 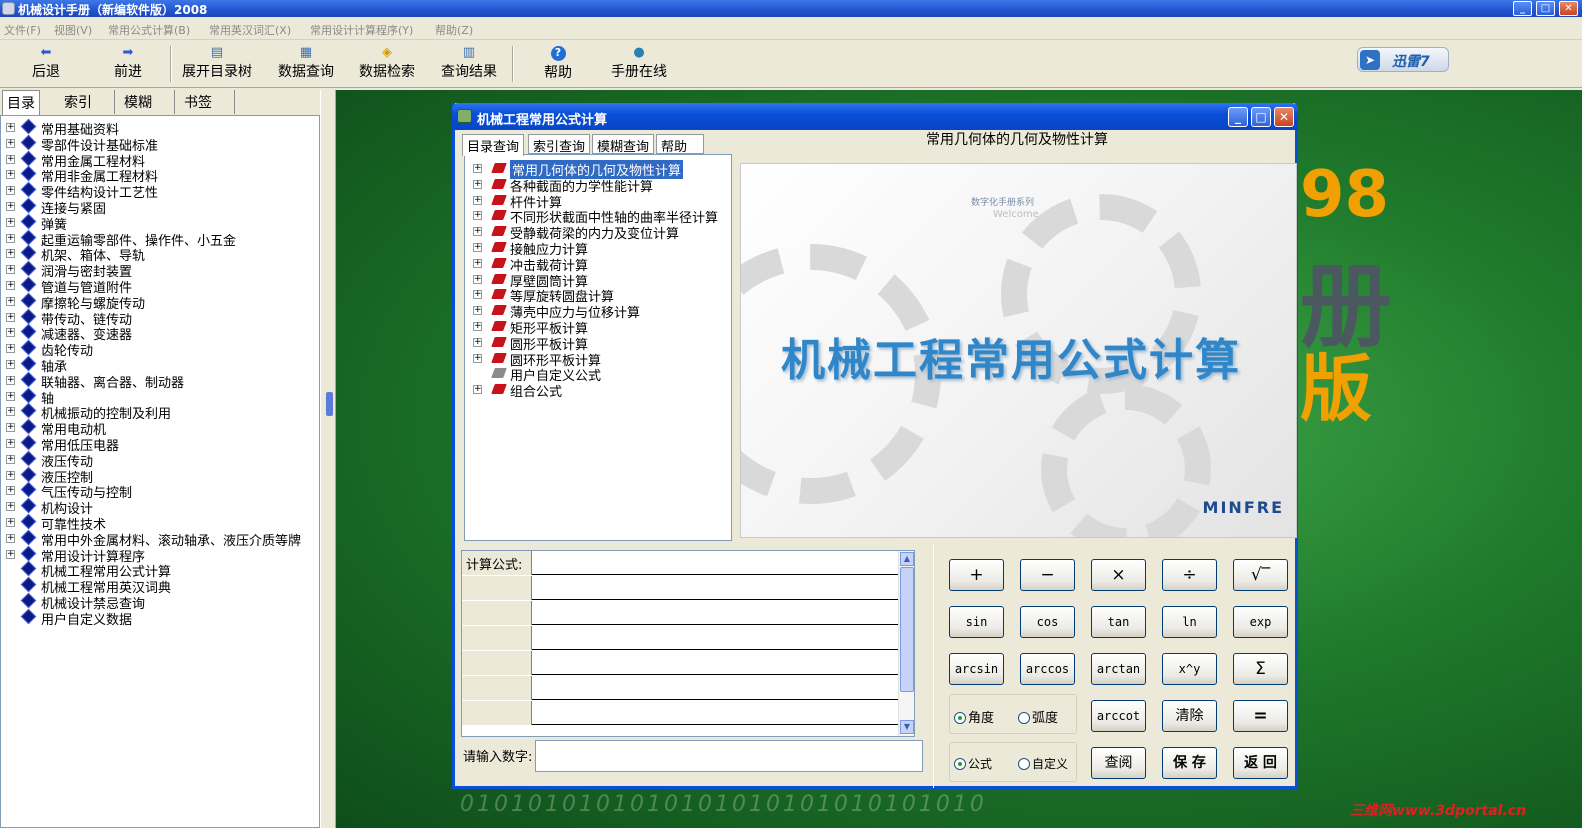 What do you see at coordinates (250, 30) in the screenshot?
I see `menu-vocab: 常用英汉词汇(X)` at bounding box center [250, 30].